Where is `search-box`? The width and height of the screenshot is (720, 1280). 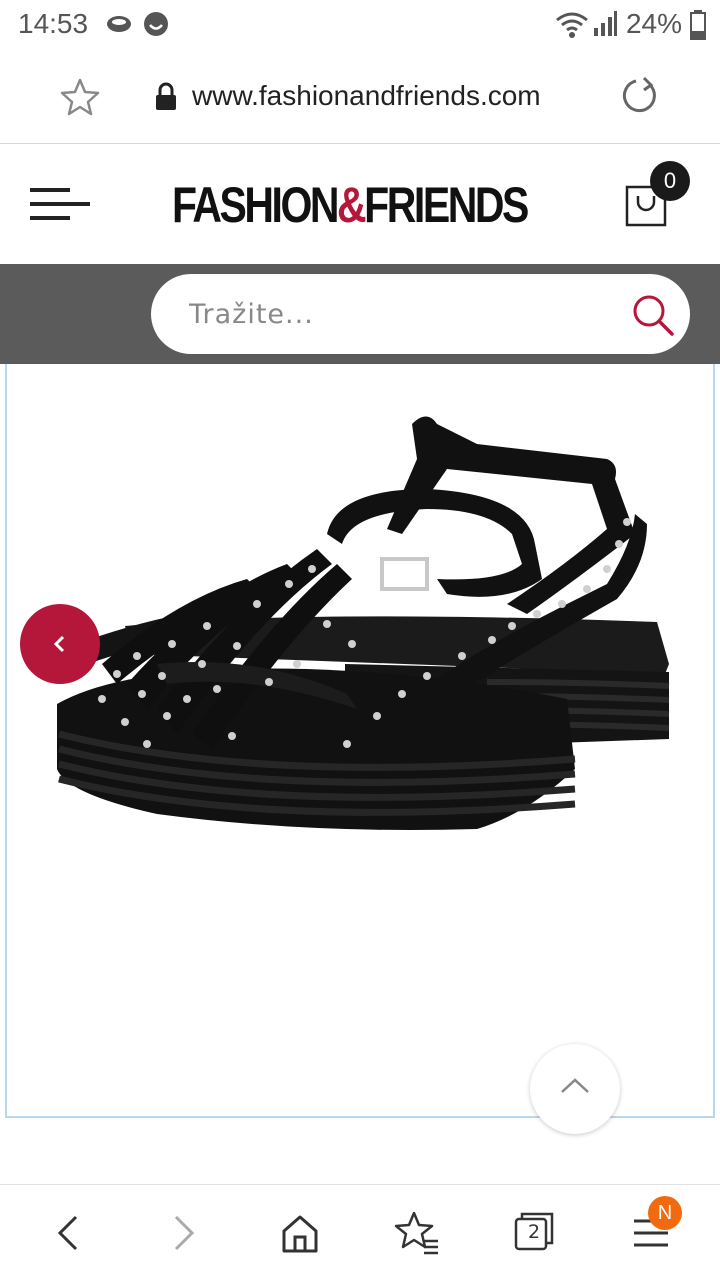
search-box is located at coordinates (420, 314).